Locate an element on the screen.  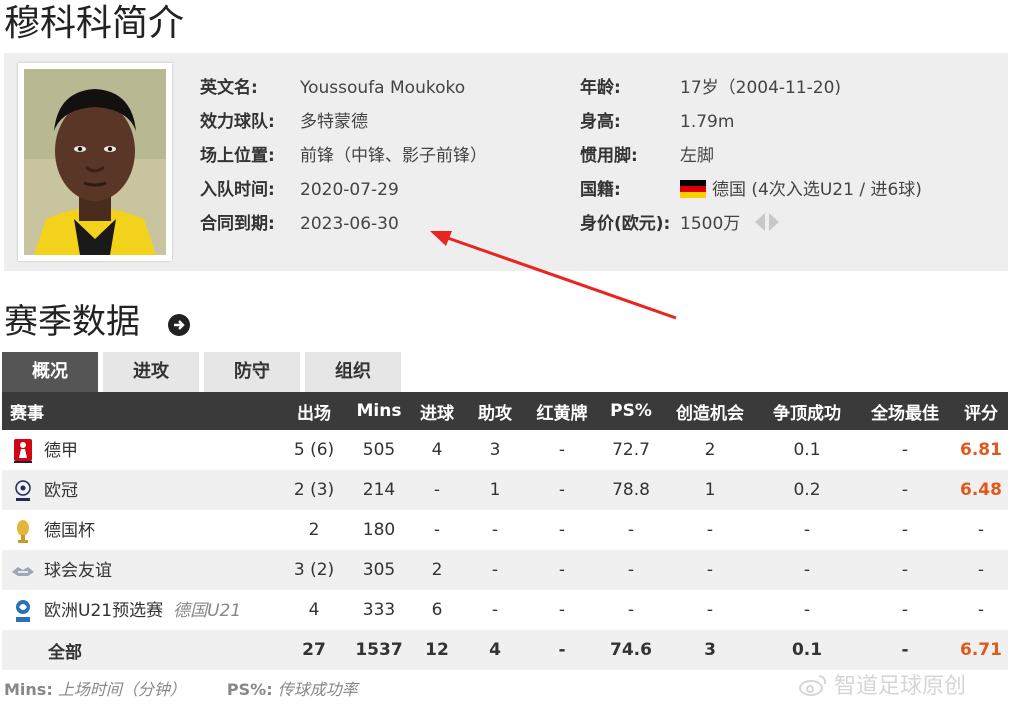
info-label: 年龄: is located at coordinates (600, 88).